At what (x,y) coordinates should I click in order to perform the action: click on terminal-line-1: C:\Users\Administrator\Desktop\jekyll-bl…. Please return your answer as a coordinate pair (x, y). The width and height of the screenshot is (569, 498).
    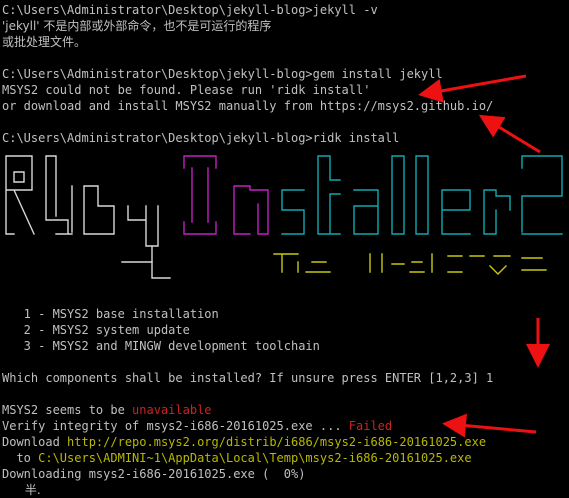
    Looking at the image, I should click on (190, 10).